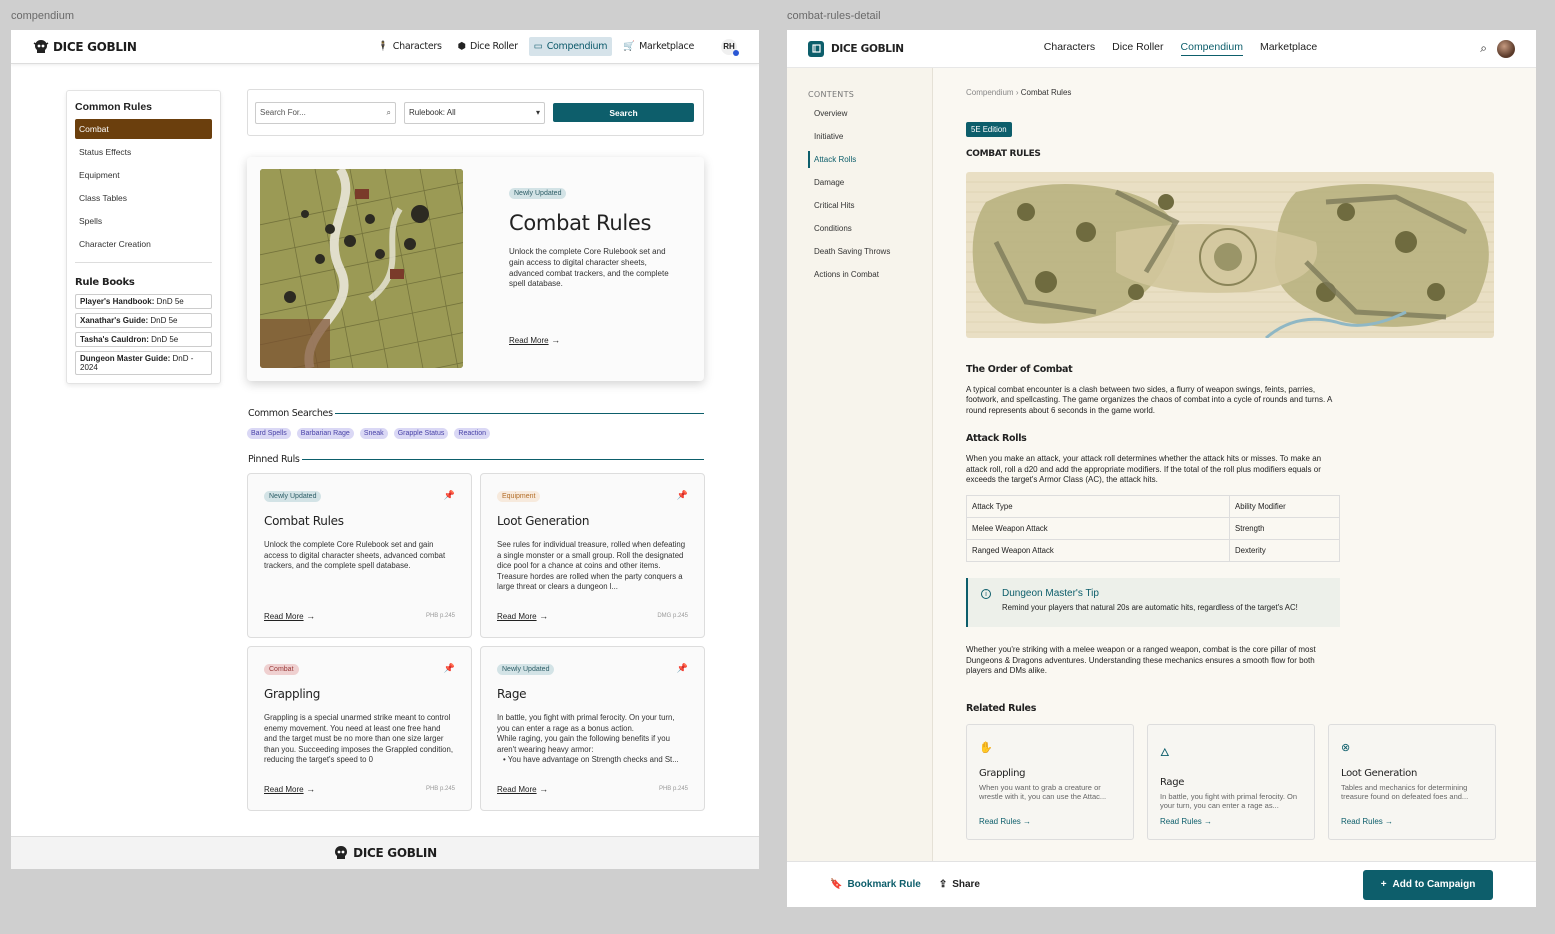  Describe the element at coordinates (1211, 48) in the screenshot. I see `nav-compendium: Compendium` at that location.